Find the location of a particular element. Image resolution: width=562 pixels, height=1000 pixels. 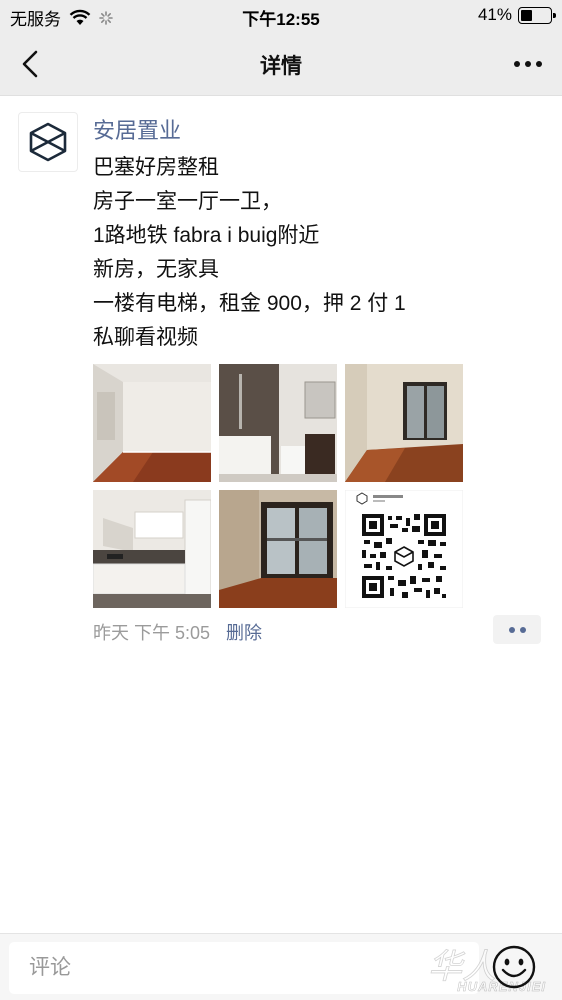

post-line: 私聊看视频 is located at coordinates (145, 337).